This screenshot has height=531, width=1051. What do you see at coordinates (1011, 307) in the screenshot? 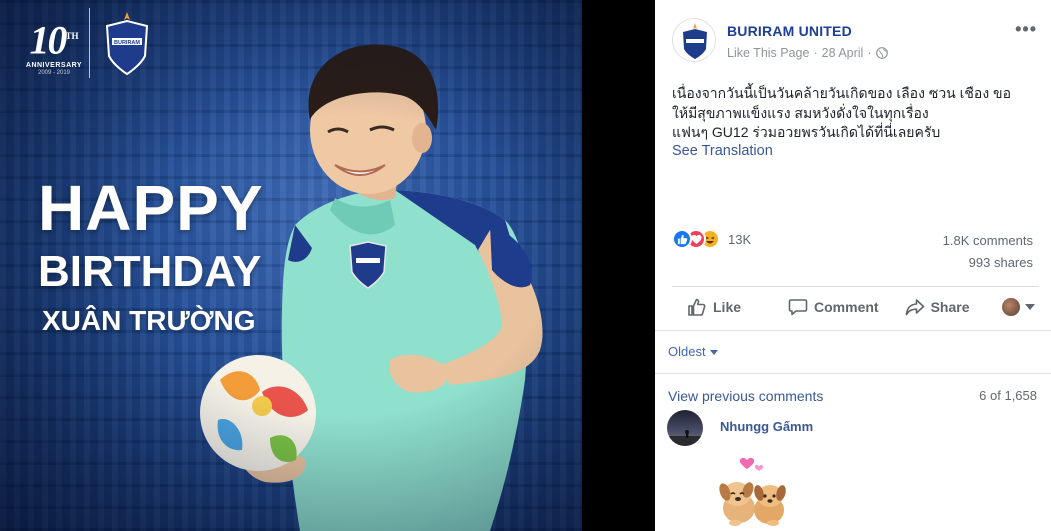
I see `user-avatar` at bounding box center [1011, 307].